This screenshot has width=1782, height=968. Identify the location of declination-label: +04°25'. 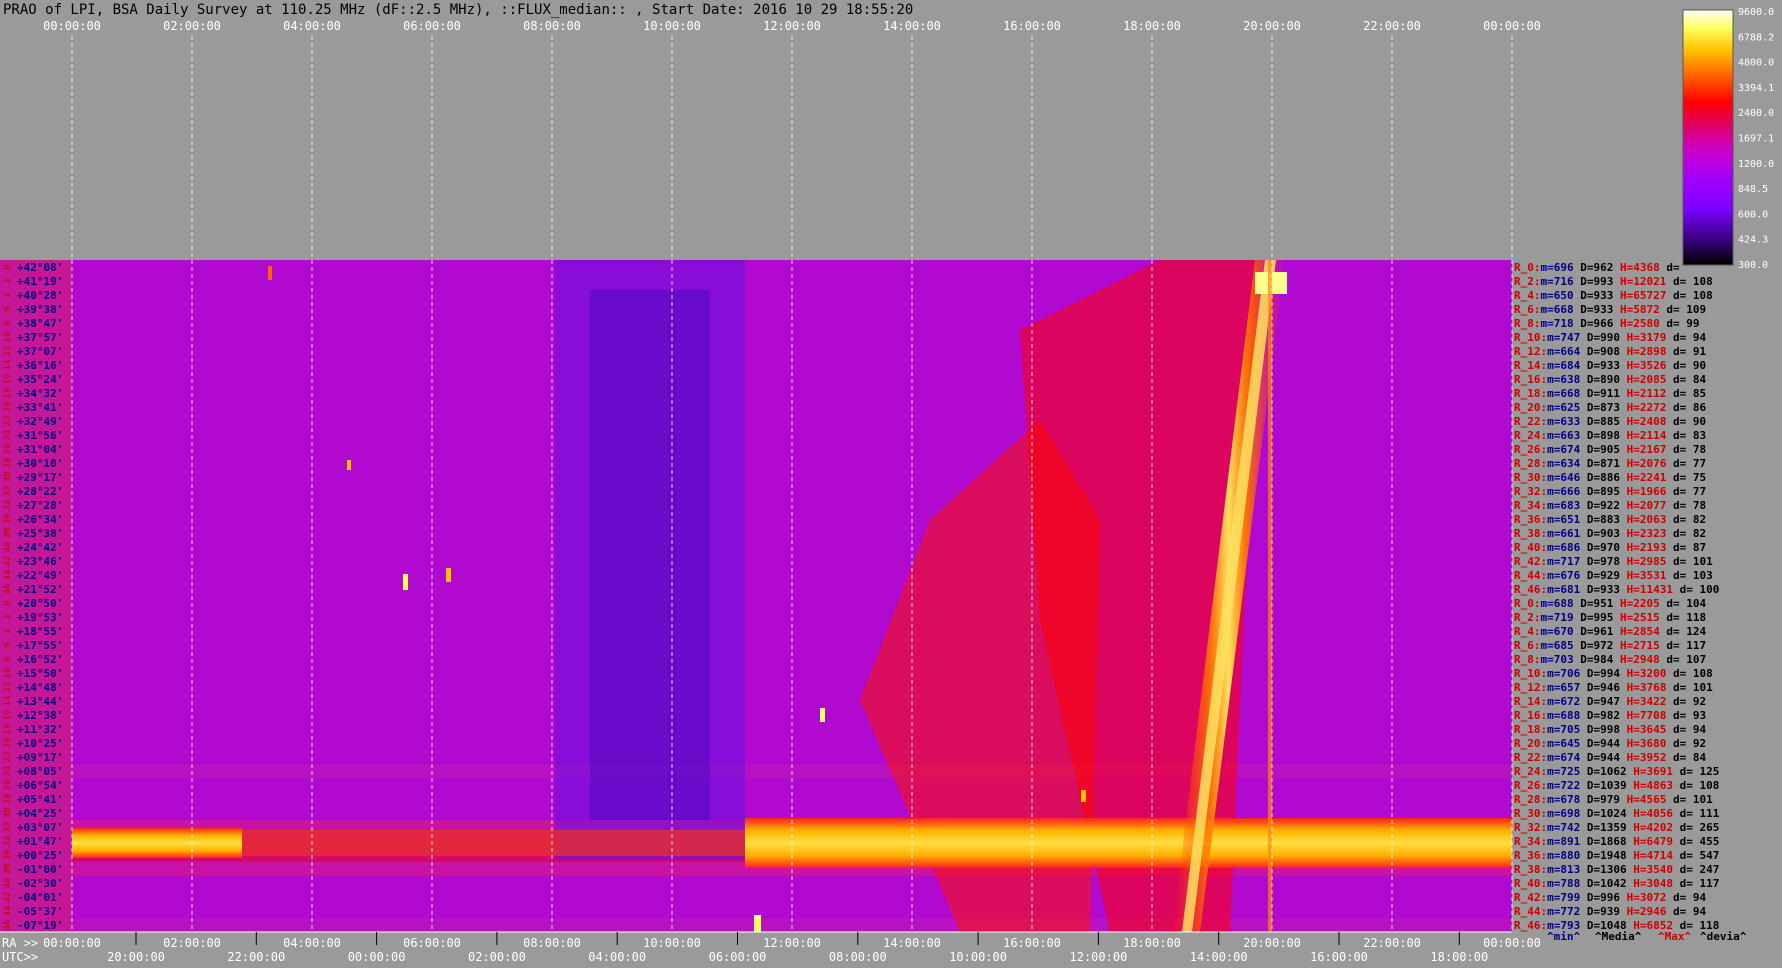
(40, 813).